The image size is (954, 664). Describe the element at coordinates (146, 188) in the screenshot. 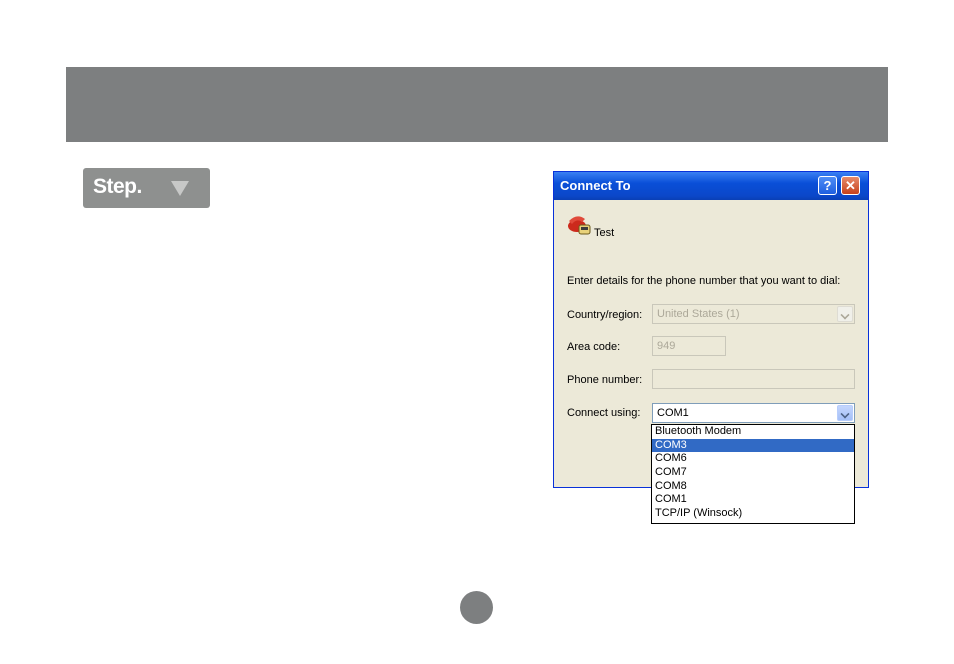

I see `step-badge: Step.` at that location.